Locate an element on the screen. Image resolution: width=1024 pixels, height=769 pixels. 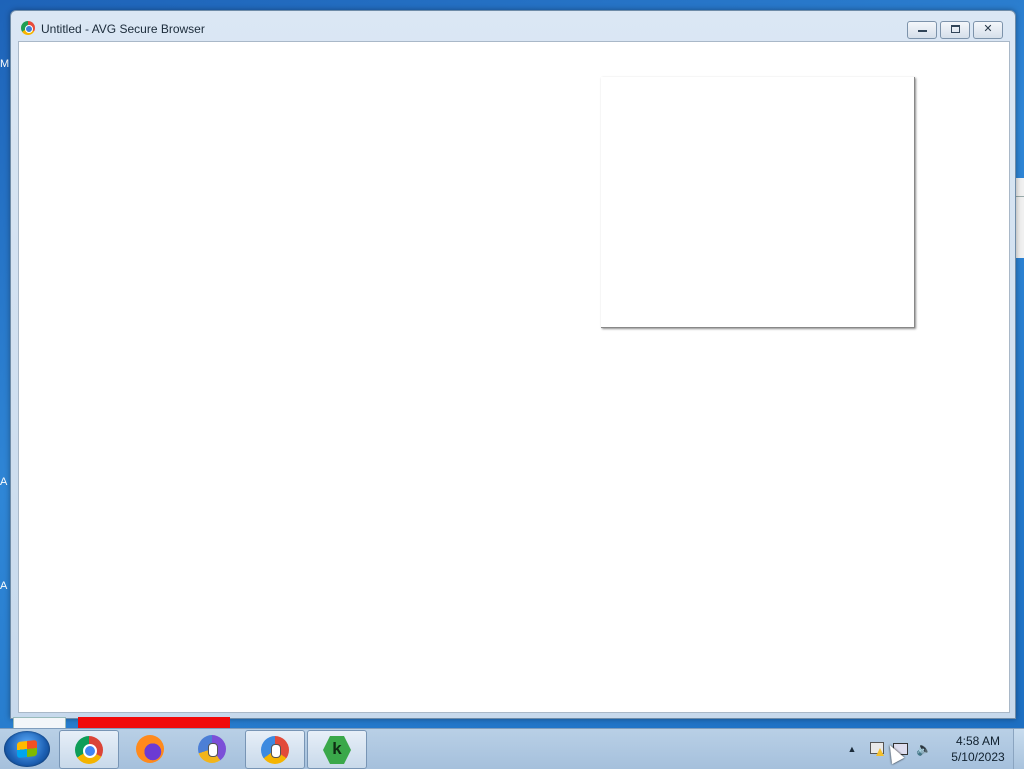
taskbar-item-kaspersky: k is located at coordinates (337, 749).